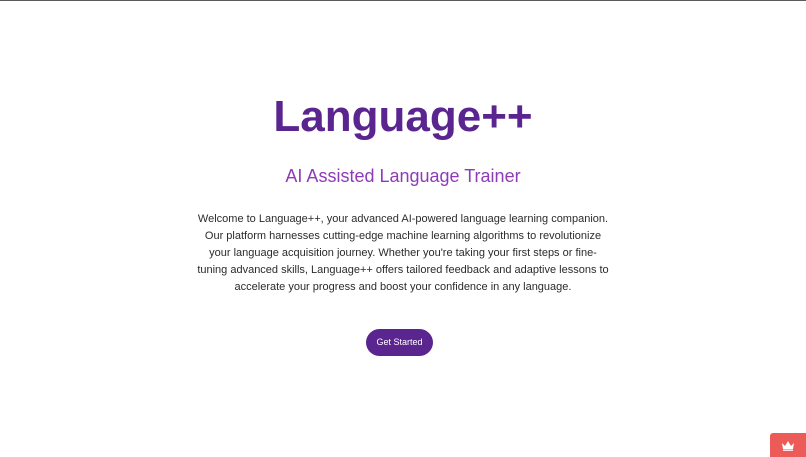 This screenshot has width=806, height=457. I want to click on feedback-widget-button, so click(788, 445).